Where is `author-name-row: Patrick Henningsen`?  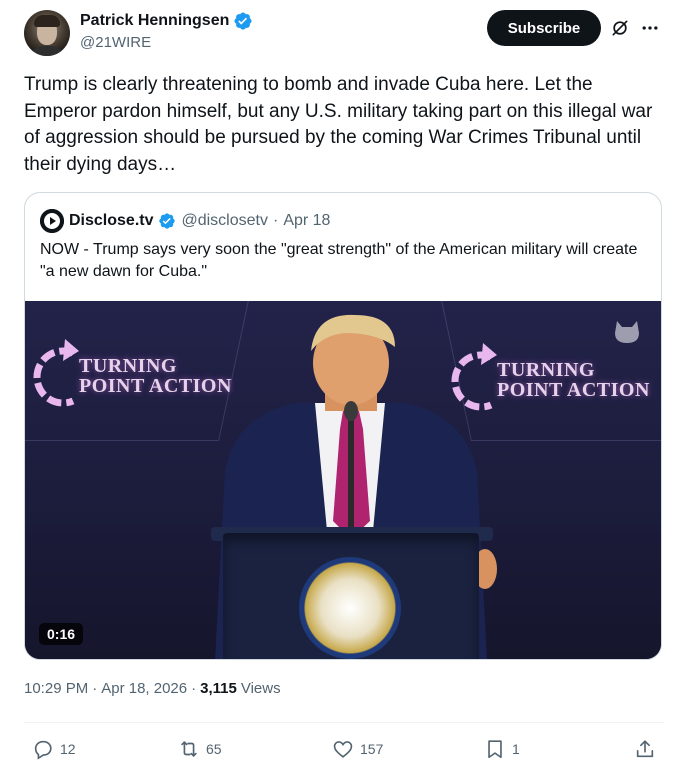
author-name-row: Patrick Henningsen is located at coordinates (166, 21).